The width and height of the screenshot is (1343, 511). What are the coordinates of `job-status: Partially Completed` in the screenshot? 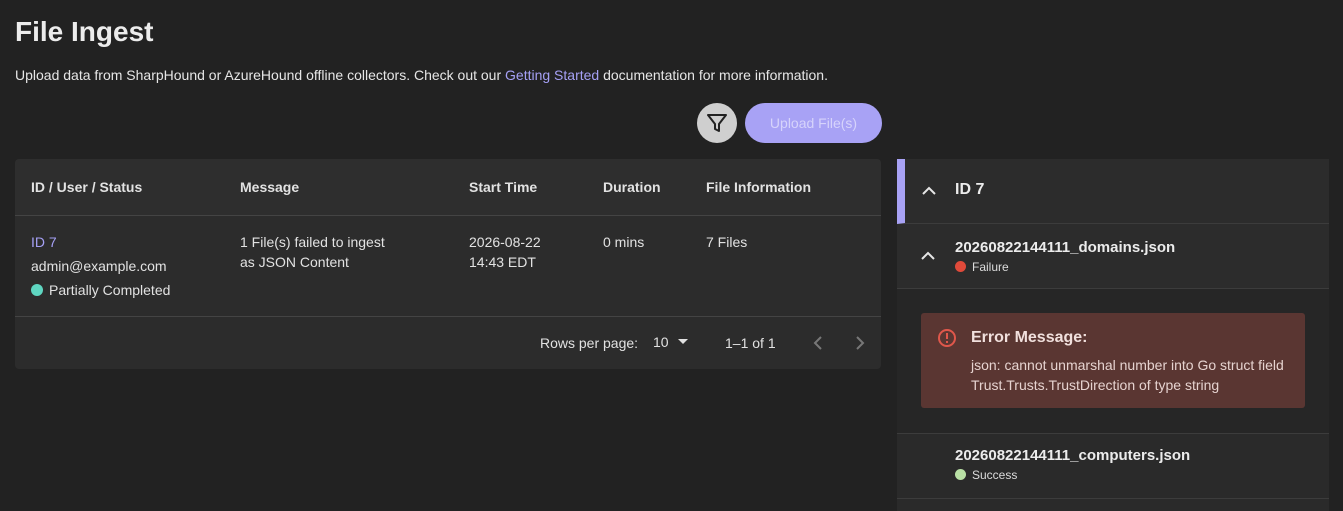 It's located at (100, 290).